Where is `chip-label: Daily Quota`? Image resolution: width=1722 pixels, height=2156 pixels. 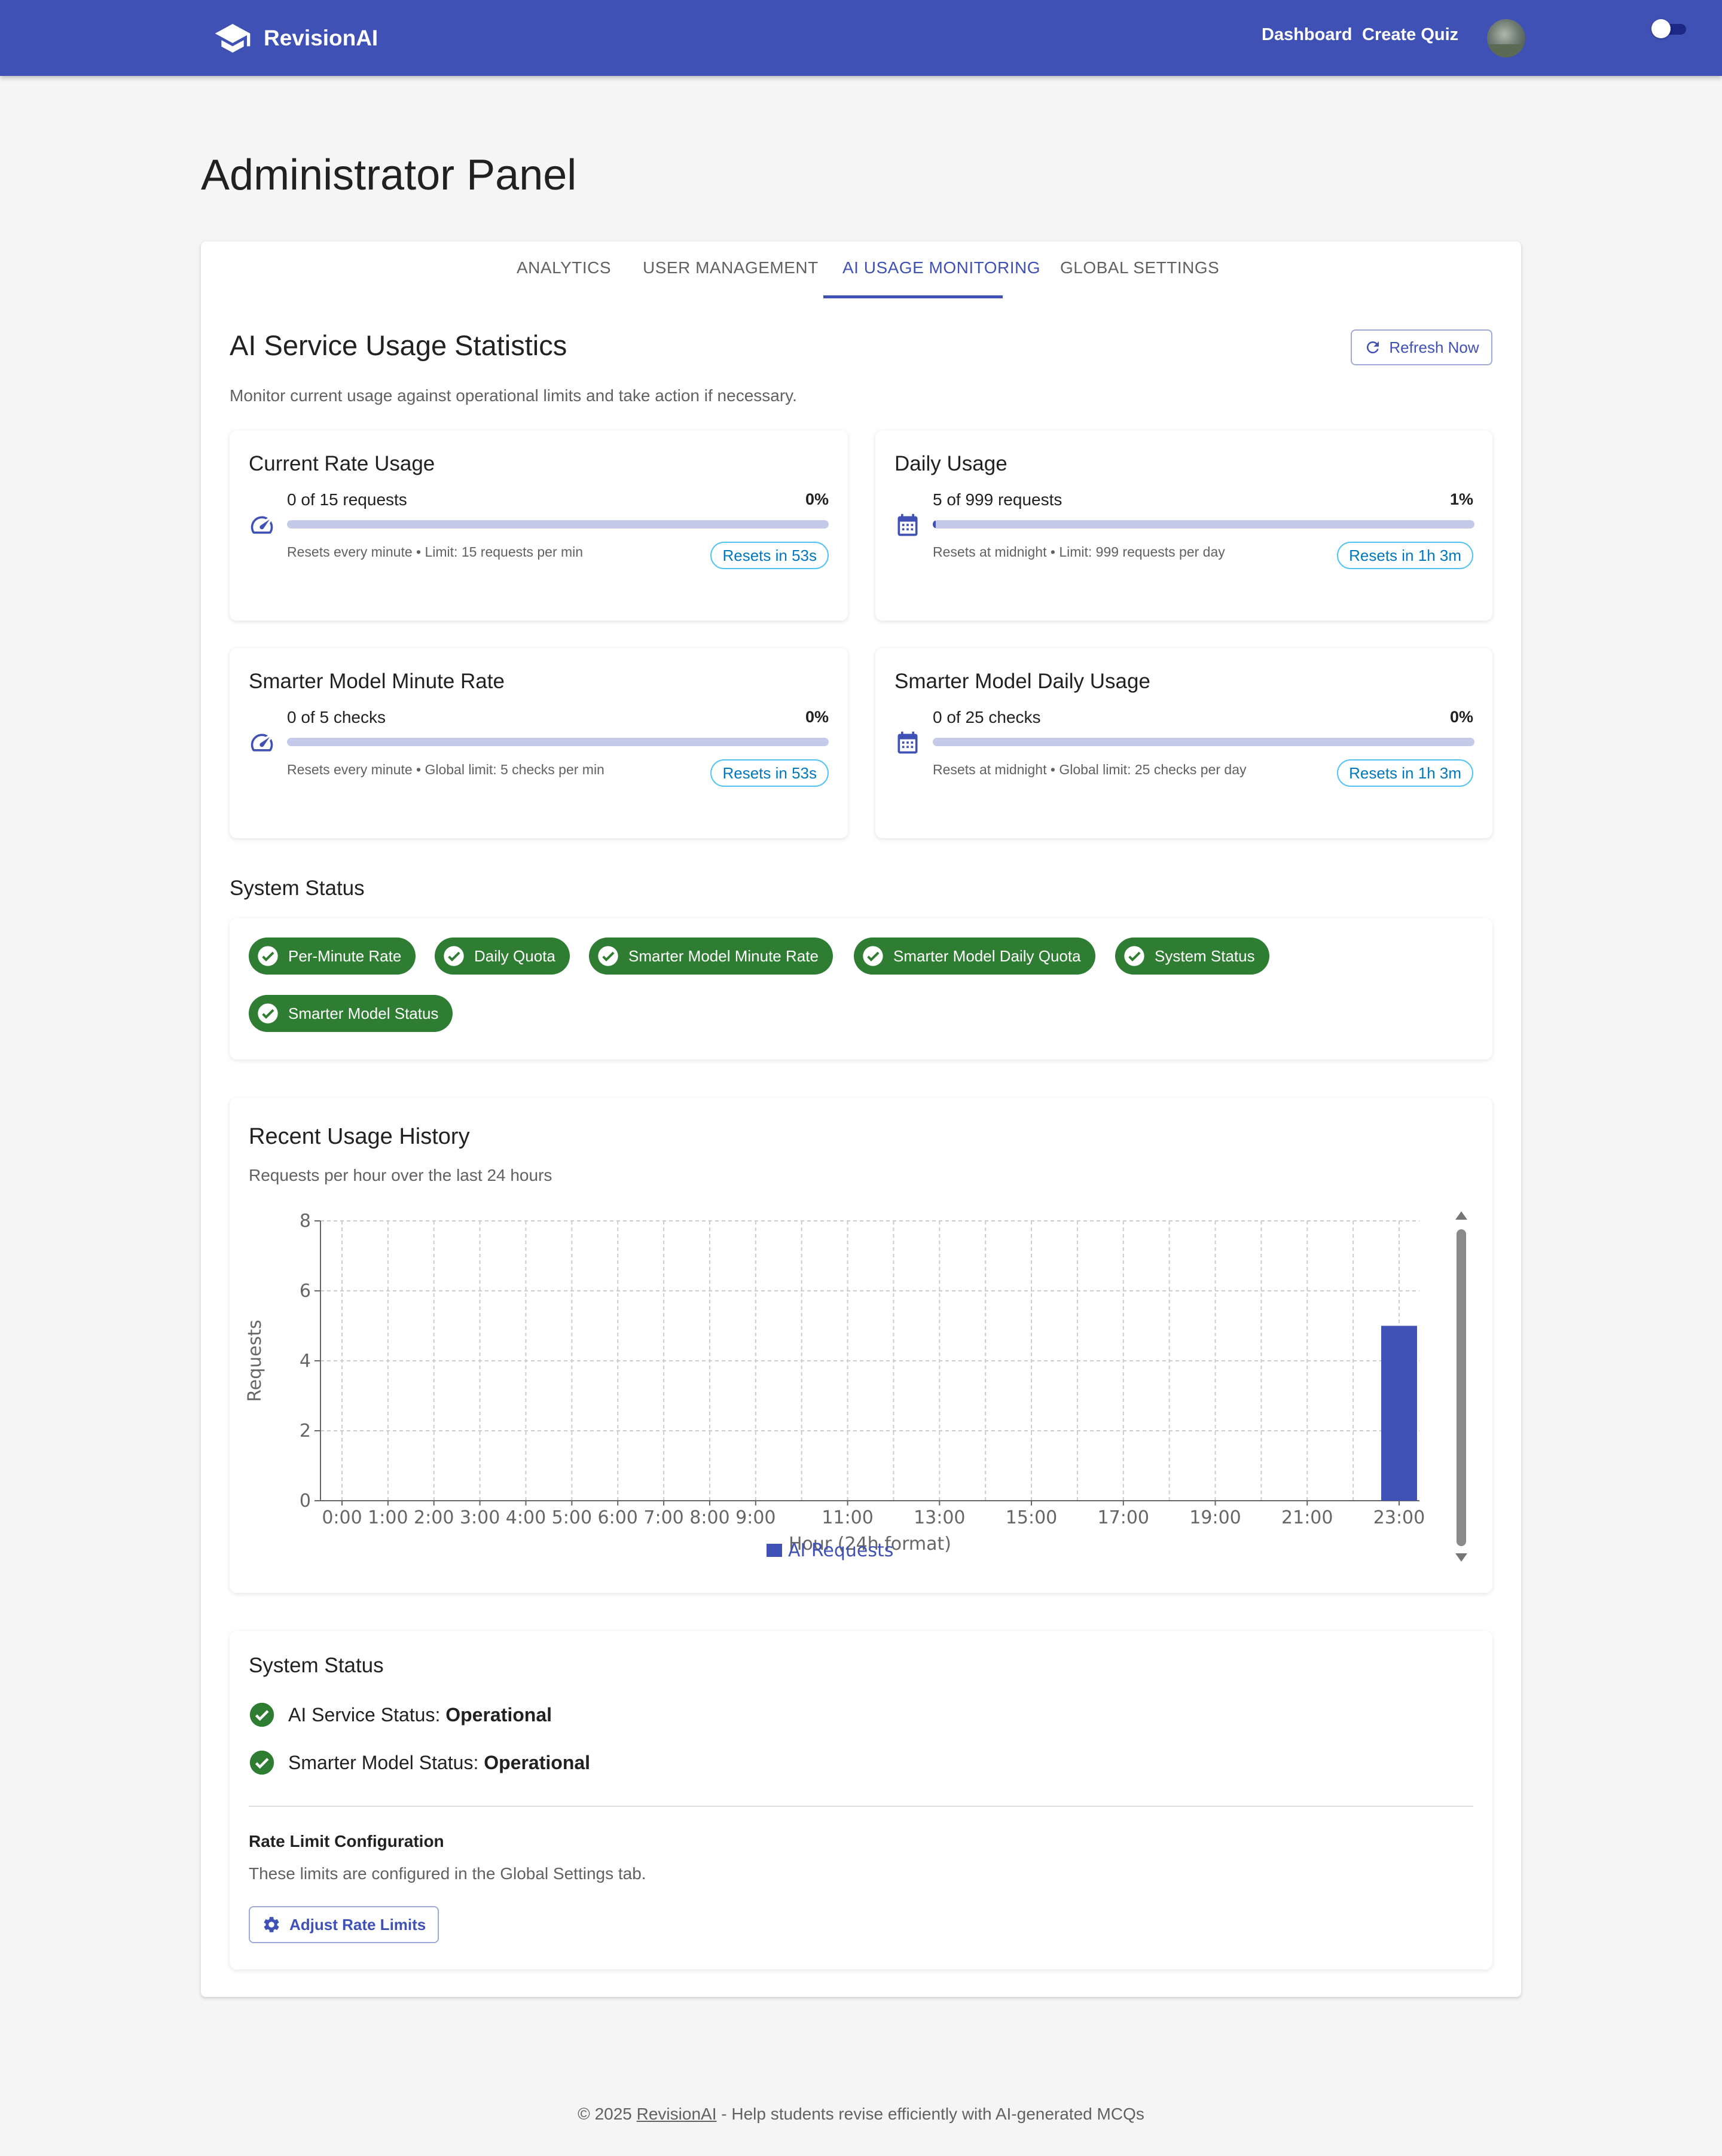 chip-label: Daily Quota is located at coordinates (514, 955).